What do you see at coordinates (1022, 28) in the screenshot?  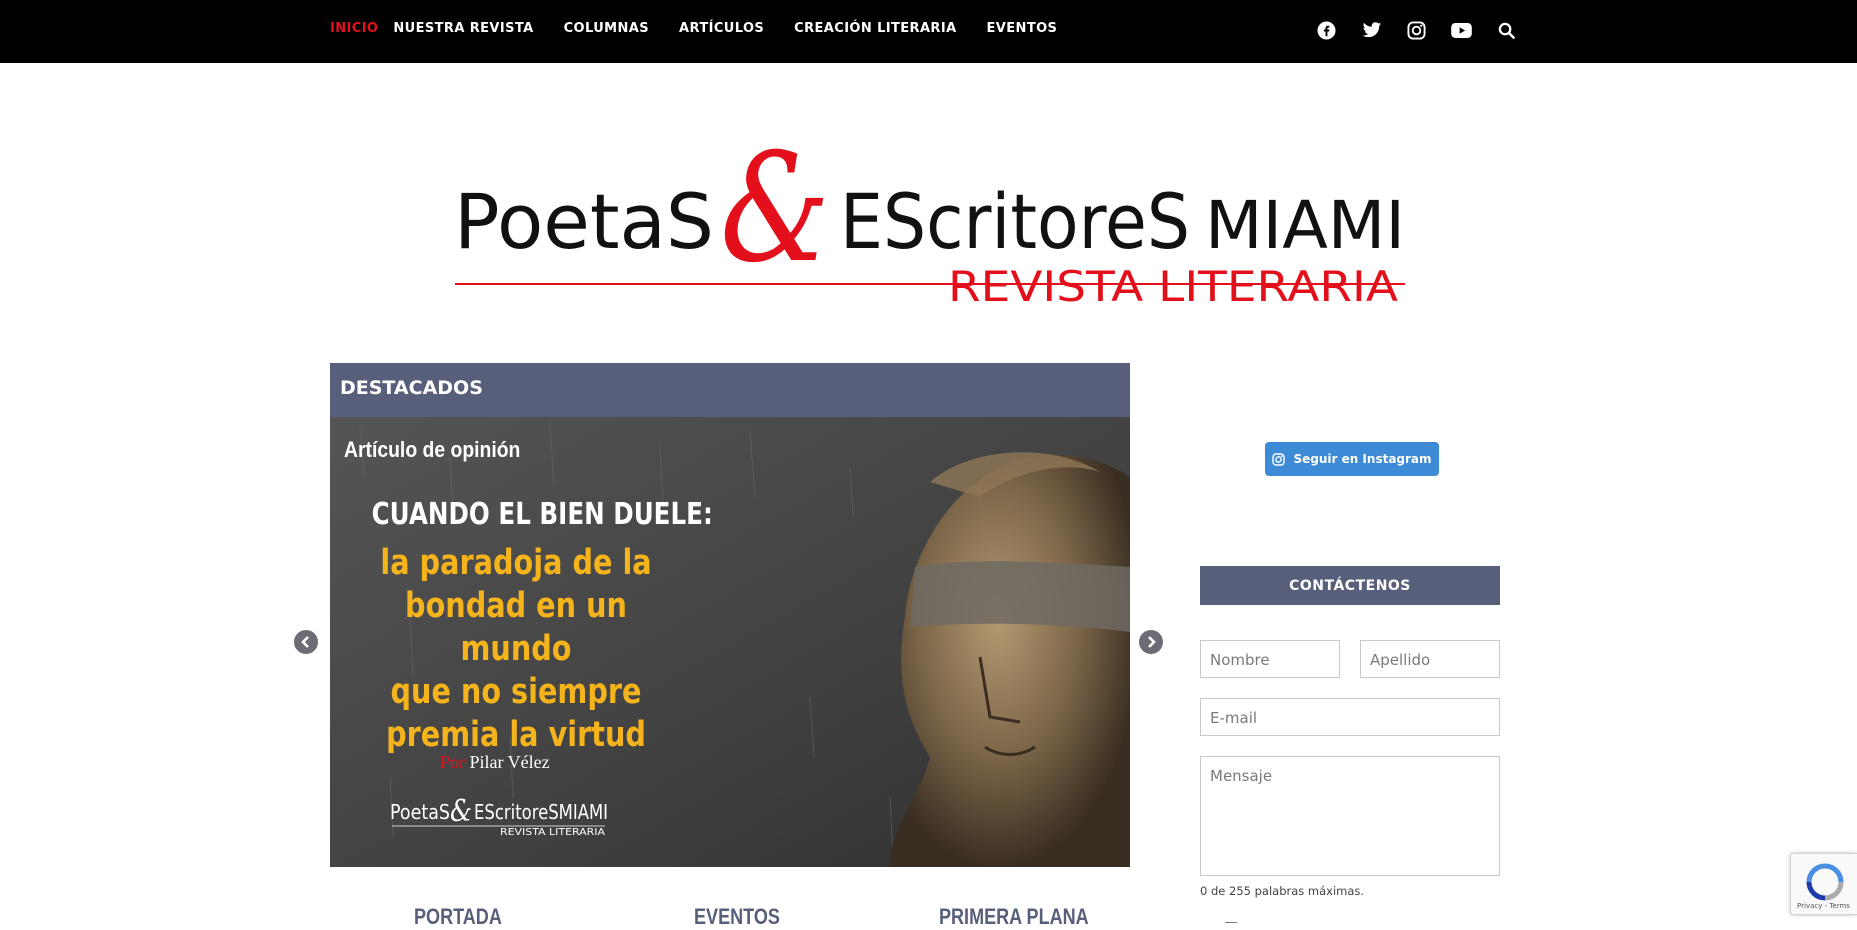 I see `nav-eventos: EVENTOS` at bounding box center [1022, 28].